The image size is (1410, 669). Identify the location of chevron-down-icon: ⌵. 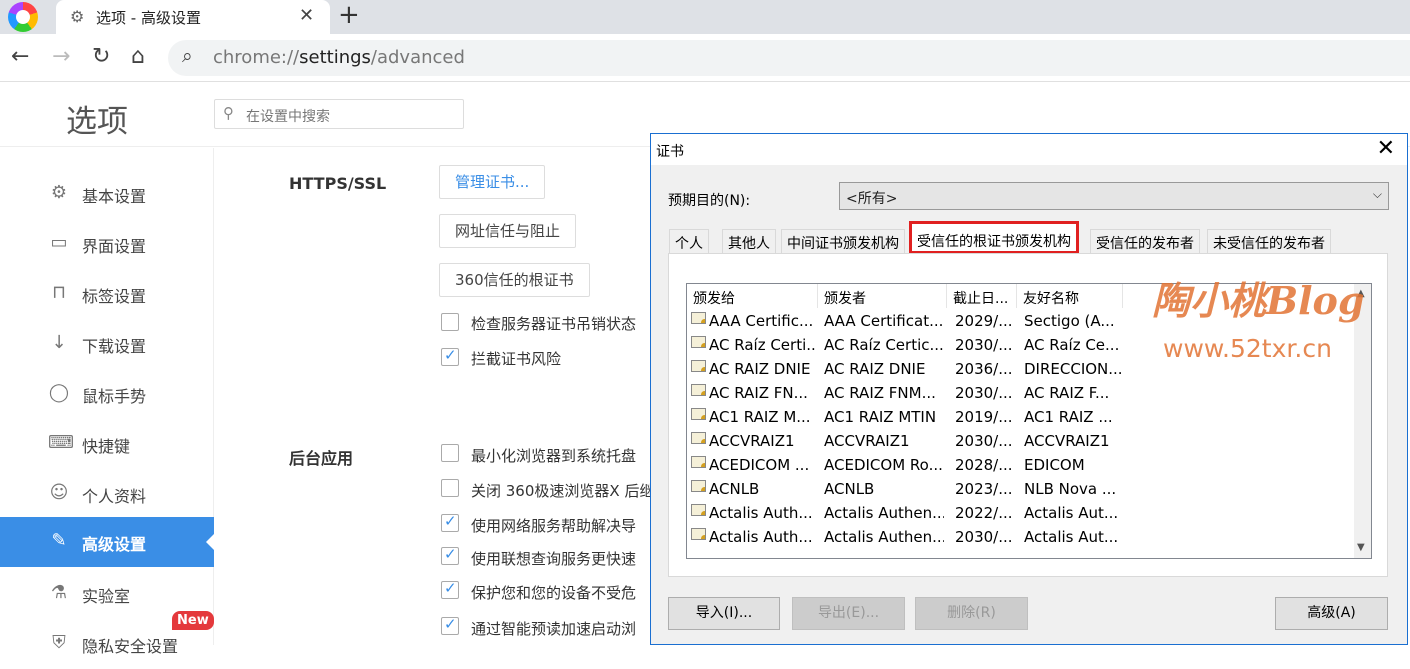
(1377, 194).